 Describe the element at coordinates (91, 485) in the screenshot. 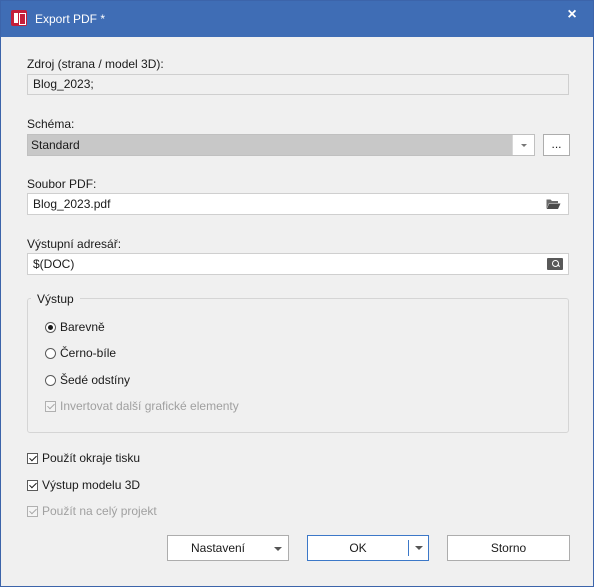

I see `model-3d-output-label: Výstup modelu 3D` at that location.